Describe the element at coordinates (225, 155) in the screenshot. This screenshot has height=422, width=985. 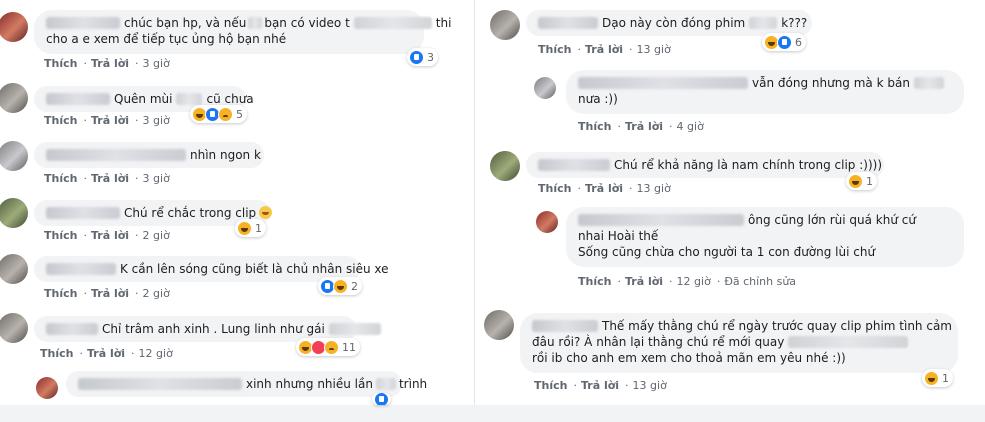
I see `comment-text: nhìn ngon k` at that location.